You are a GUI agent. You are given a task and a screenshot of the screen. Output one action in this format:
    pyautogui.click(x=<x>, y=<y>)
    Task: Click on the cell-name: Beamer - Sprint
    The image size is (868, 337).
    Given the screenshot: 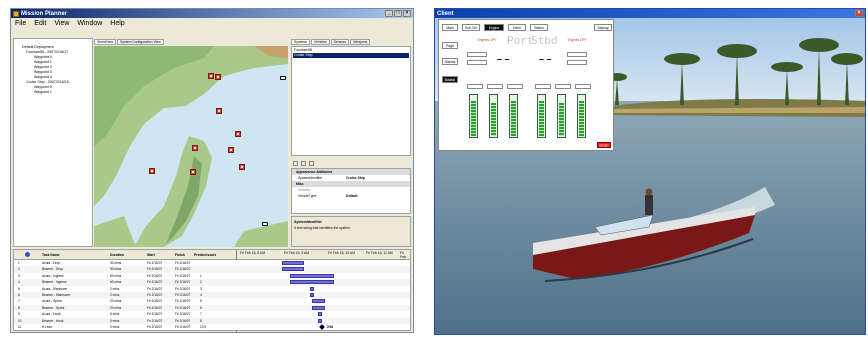 What is the action you would take?
    pyautogui.click(x=53, y=307)
    